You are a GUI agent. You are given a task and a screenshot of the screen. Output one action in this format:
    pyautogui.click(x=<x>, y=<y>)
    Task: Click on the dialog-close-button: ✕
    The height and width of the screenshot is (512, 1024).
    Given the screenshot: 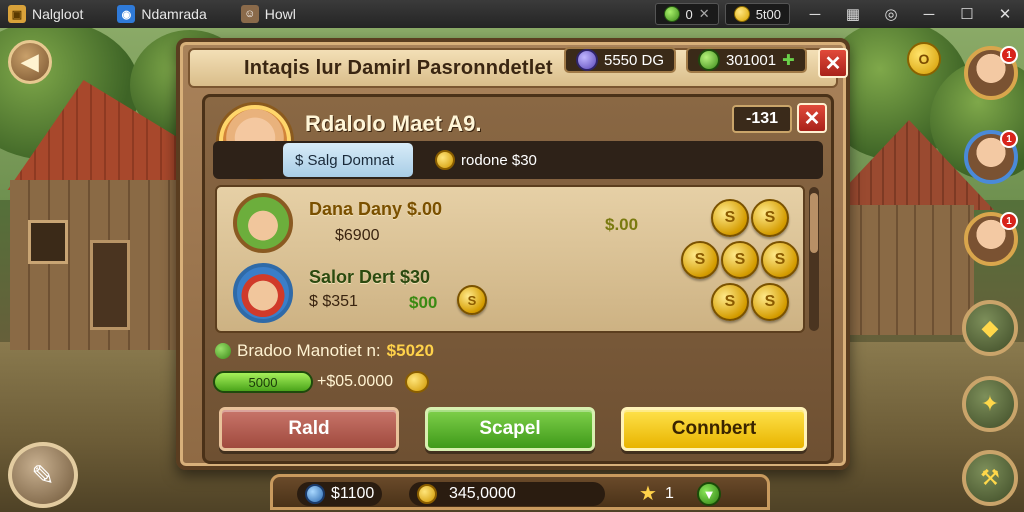 What is the action you would take?
    pyautogui.click(x=833, y=63)
    